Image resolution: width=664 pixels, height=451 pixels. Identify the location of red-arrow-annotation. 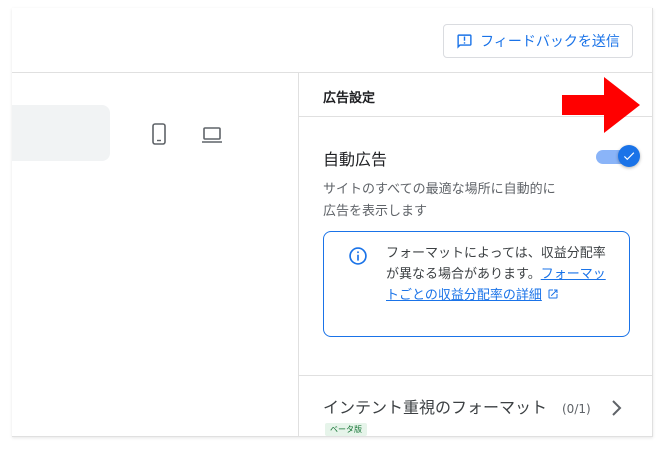
(601, 105).